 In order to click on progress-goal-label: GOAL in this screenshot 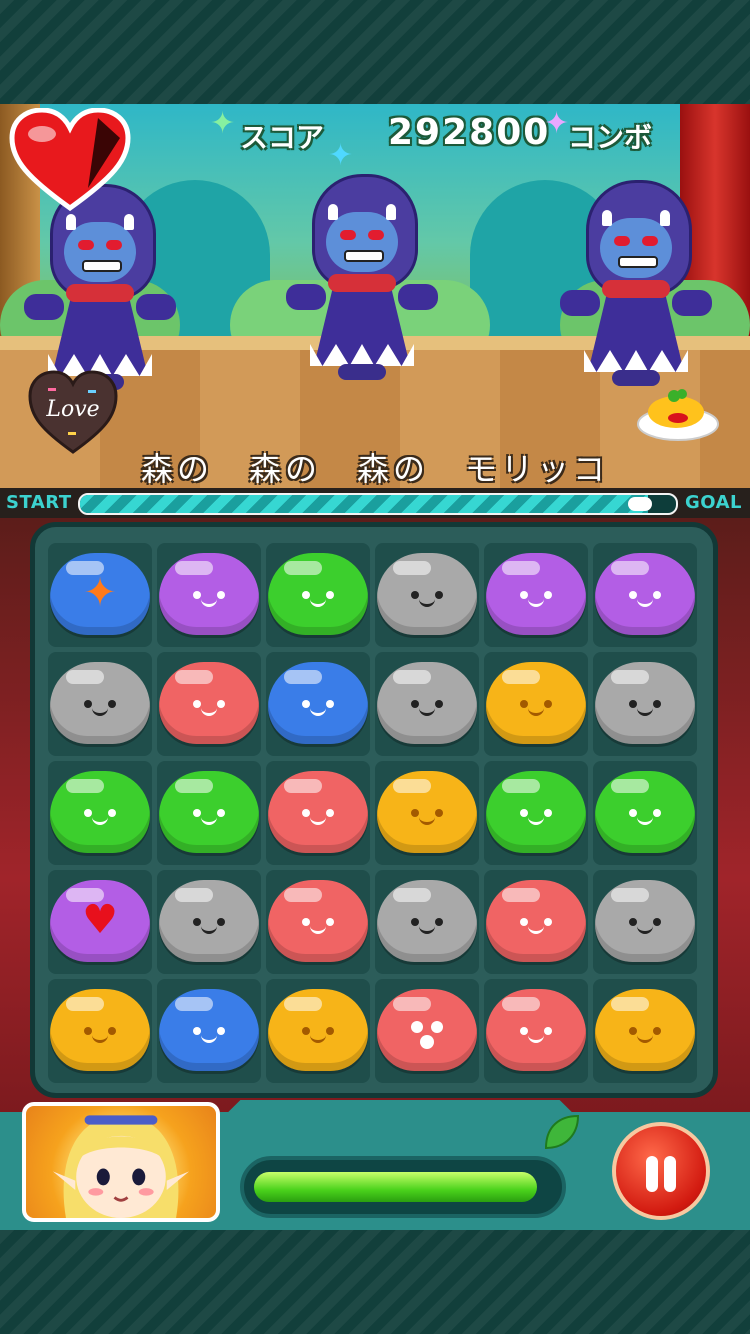, I will do `click(713, 502)`.